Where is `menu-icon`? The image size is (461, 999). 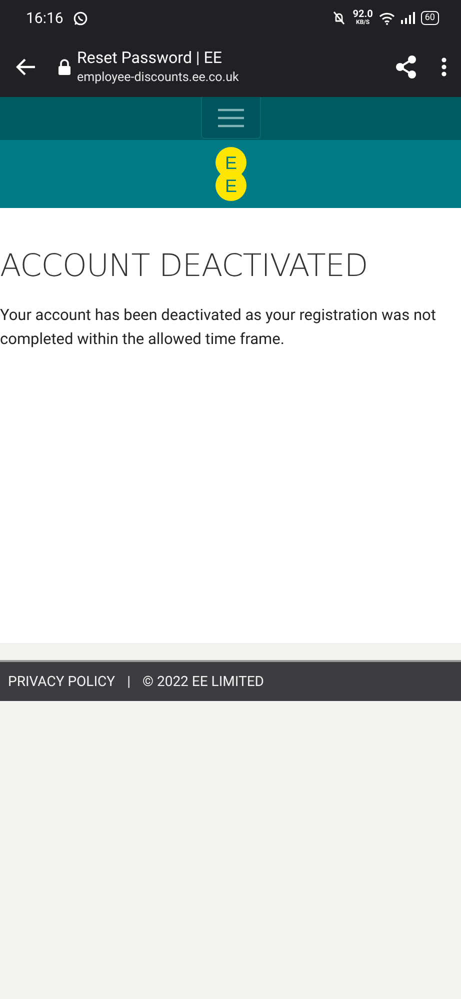 menu-icon is located at coordinates (230, 118).